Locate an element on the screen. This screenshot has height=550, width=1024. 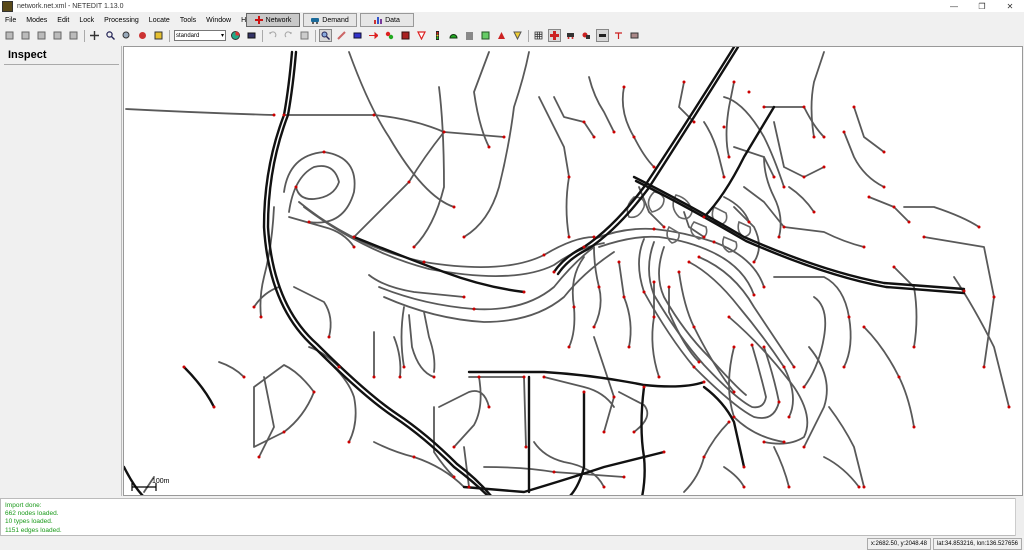
open-network-icon is located at coordinates (25, 35).